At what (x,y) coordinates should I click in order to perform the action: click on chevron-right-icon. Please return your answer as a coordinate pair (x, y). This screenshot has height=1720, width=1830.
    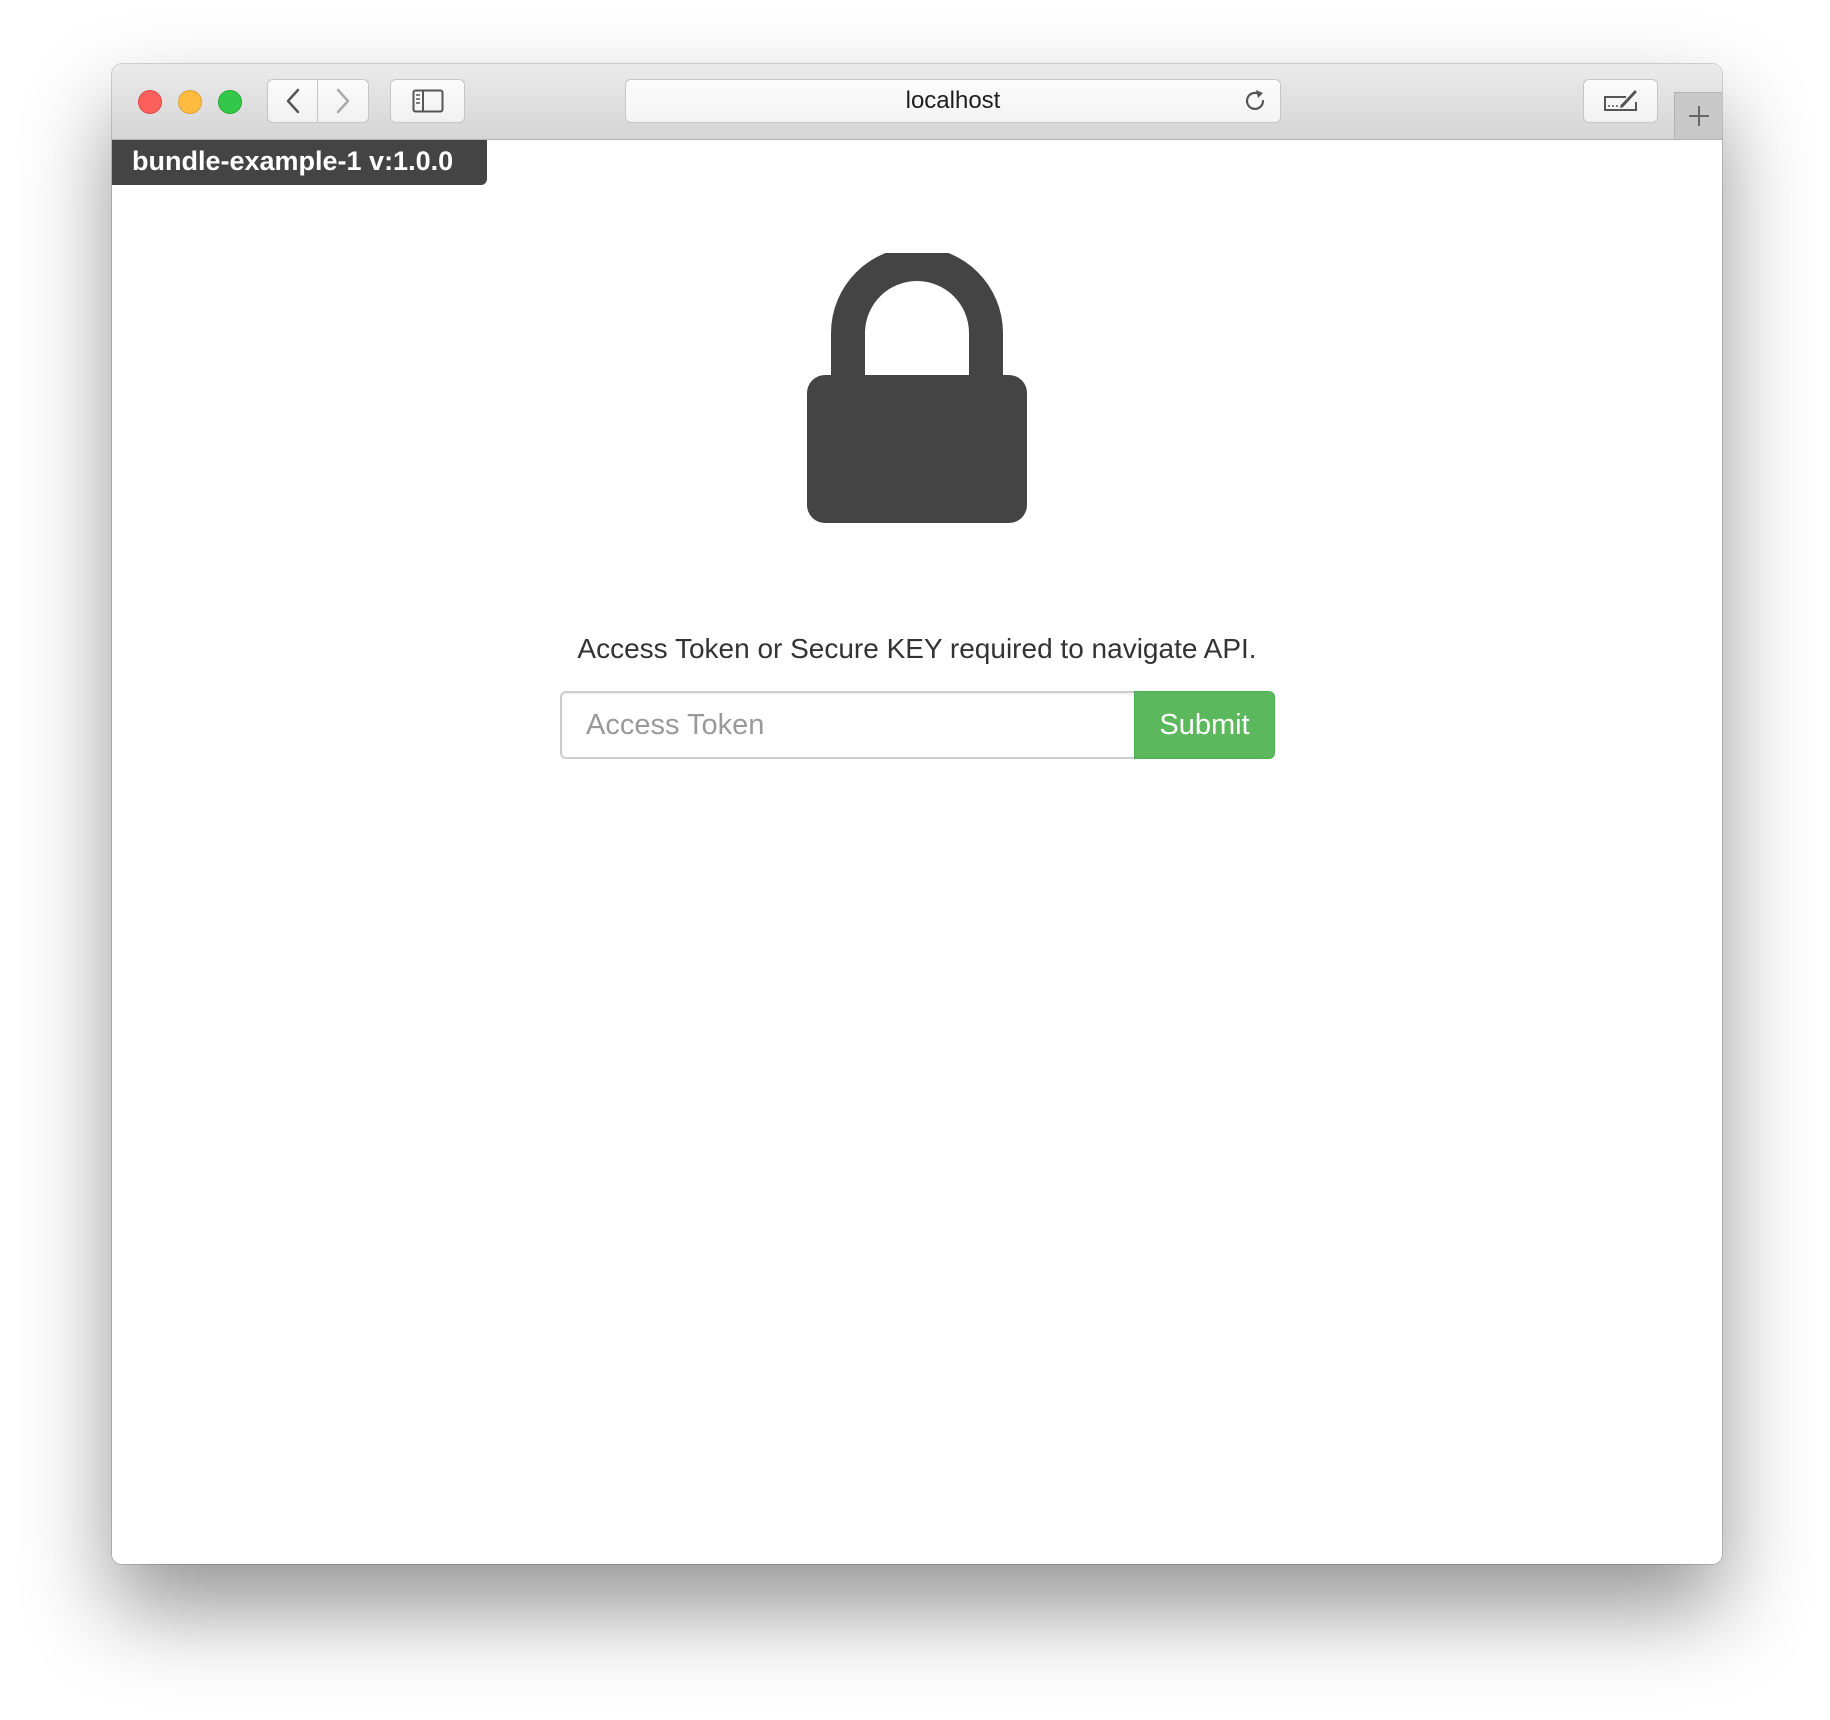
    Looking at the image, I should click on (343, 101).